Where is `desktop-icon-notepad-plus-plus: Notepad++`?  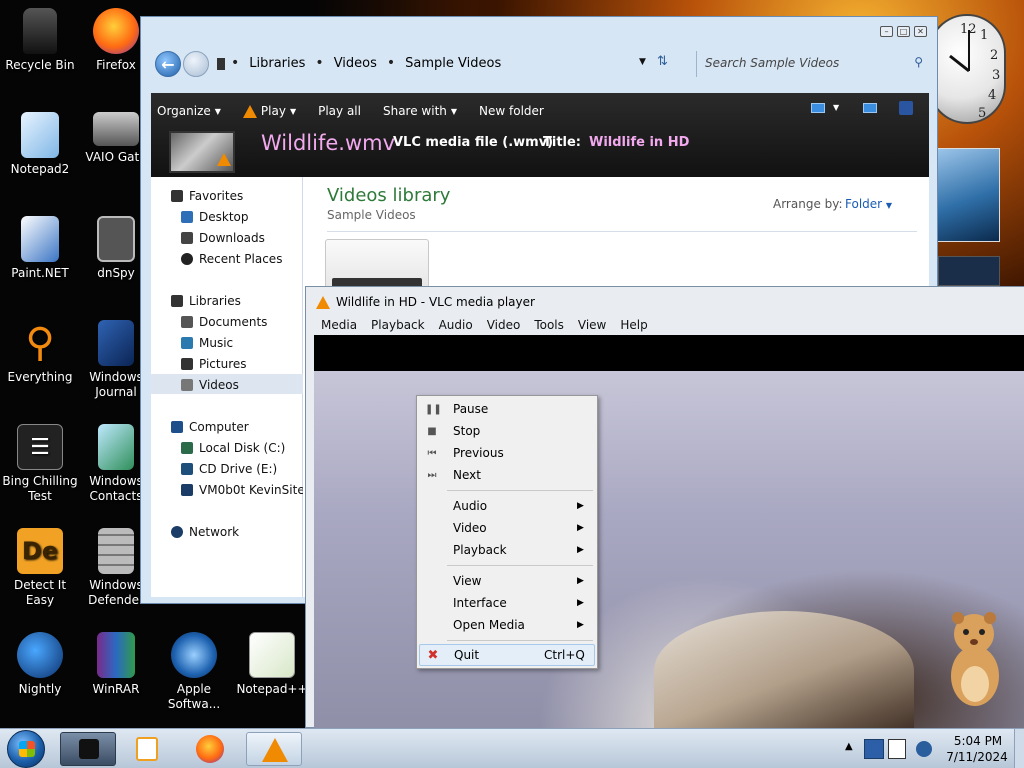 desktop-icon-notepad-plus-plus: Notepad++ is located at coordinates (272, 664).